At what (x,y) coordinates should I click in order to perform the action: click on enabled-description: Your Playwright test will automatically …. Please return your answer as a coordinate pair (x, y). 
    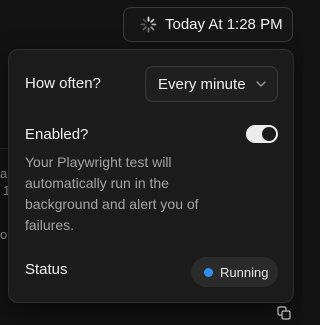
    Looking at the image, I should click on (112, 193).